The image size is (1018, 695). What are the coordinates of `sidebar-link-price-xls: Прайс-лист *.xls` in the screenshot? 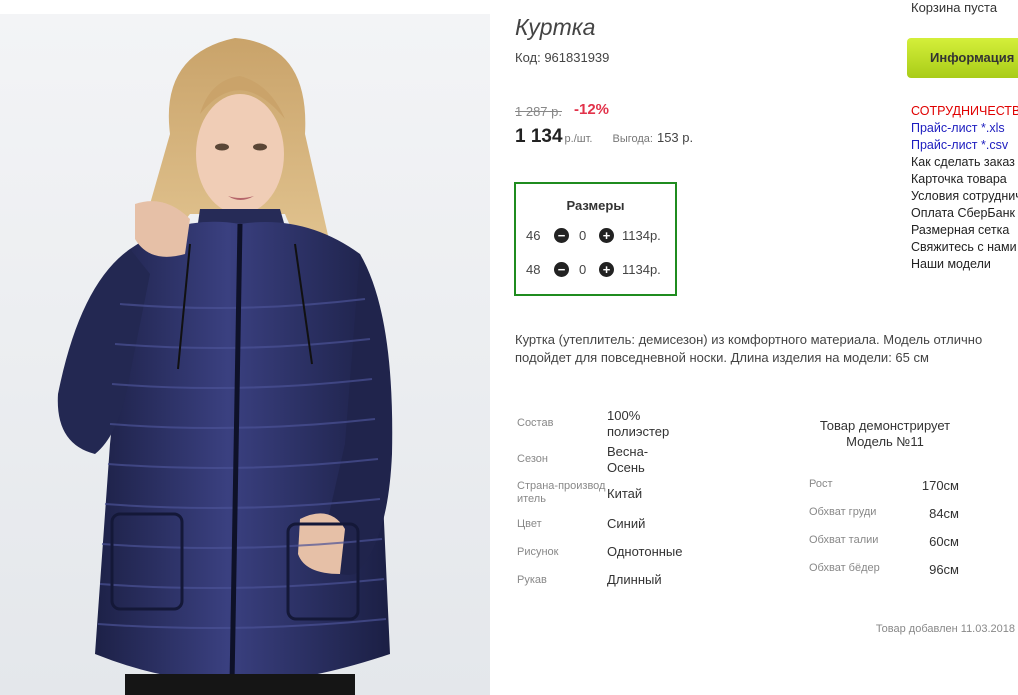 It's located at (964, 128).